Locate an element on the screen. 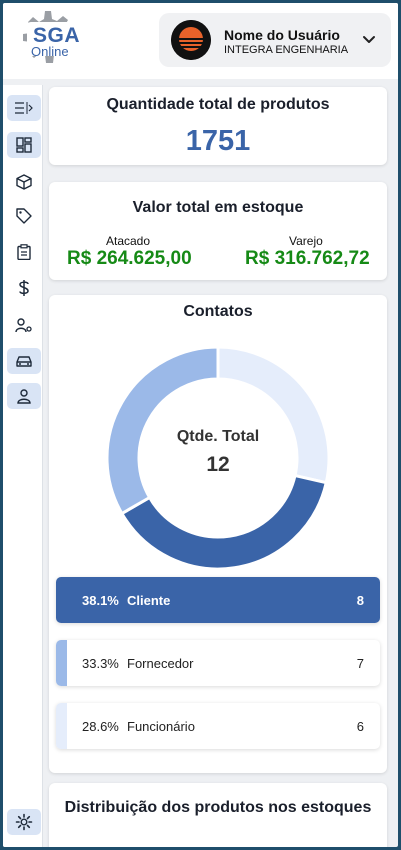  settings-icon is located at coordinates (24, 822).